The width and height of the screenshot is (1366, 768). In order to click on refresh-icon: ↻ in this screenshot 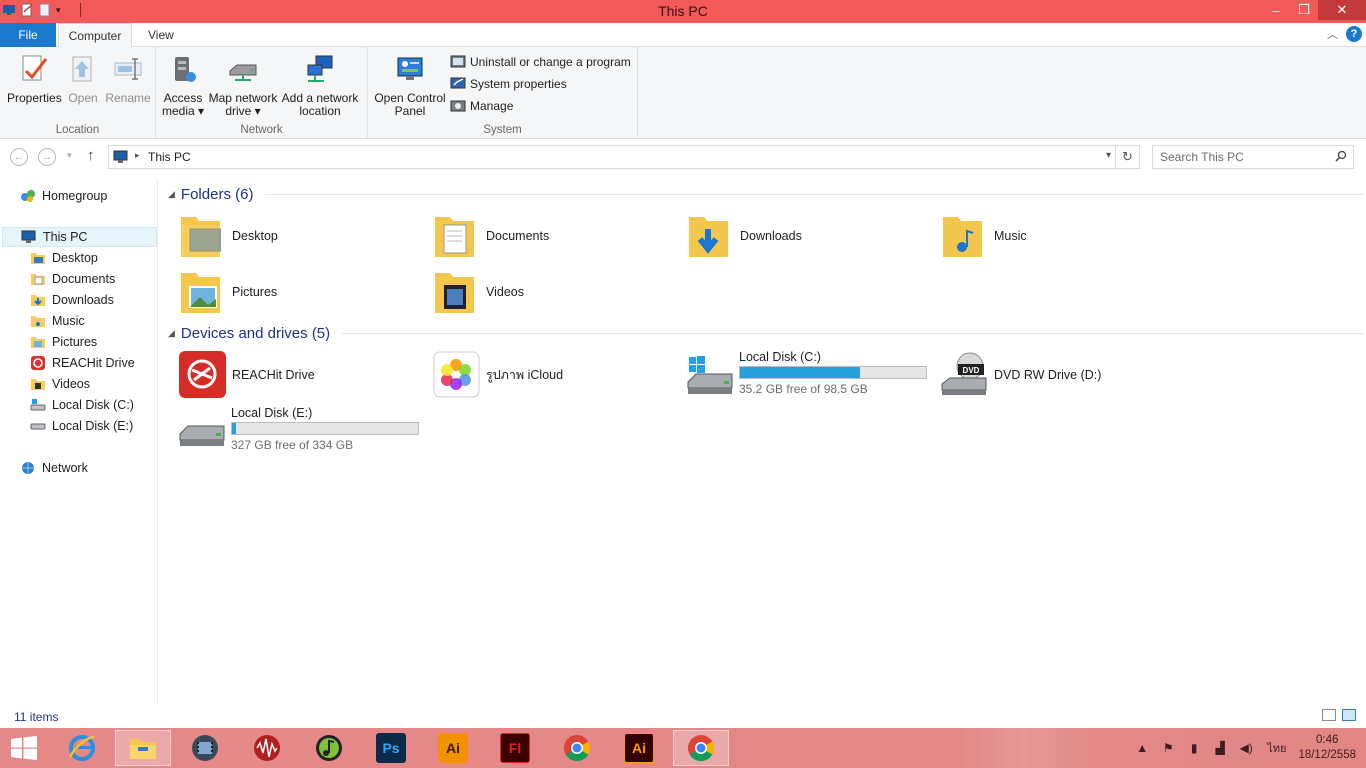, I will do `click(1127, 157)`.